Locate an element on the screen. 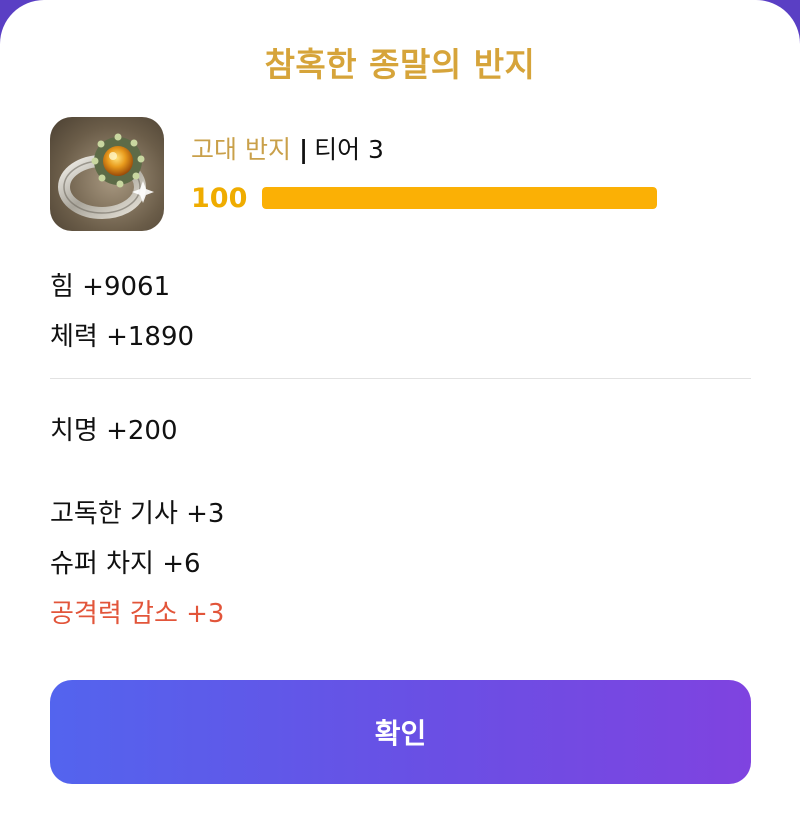 The image size is (800, 824). level-progress-bar is located at coordinates (459, 198).